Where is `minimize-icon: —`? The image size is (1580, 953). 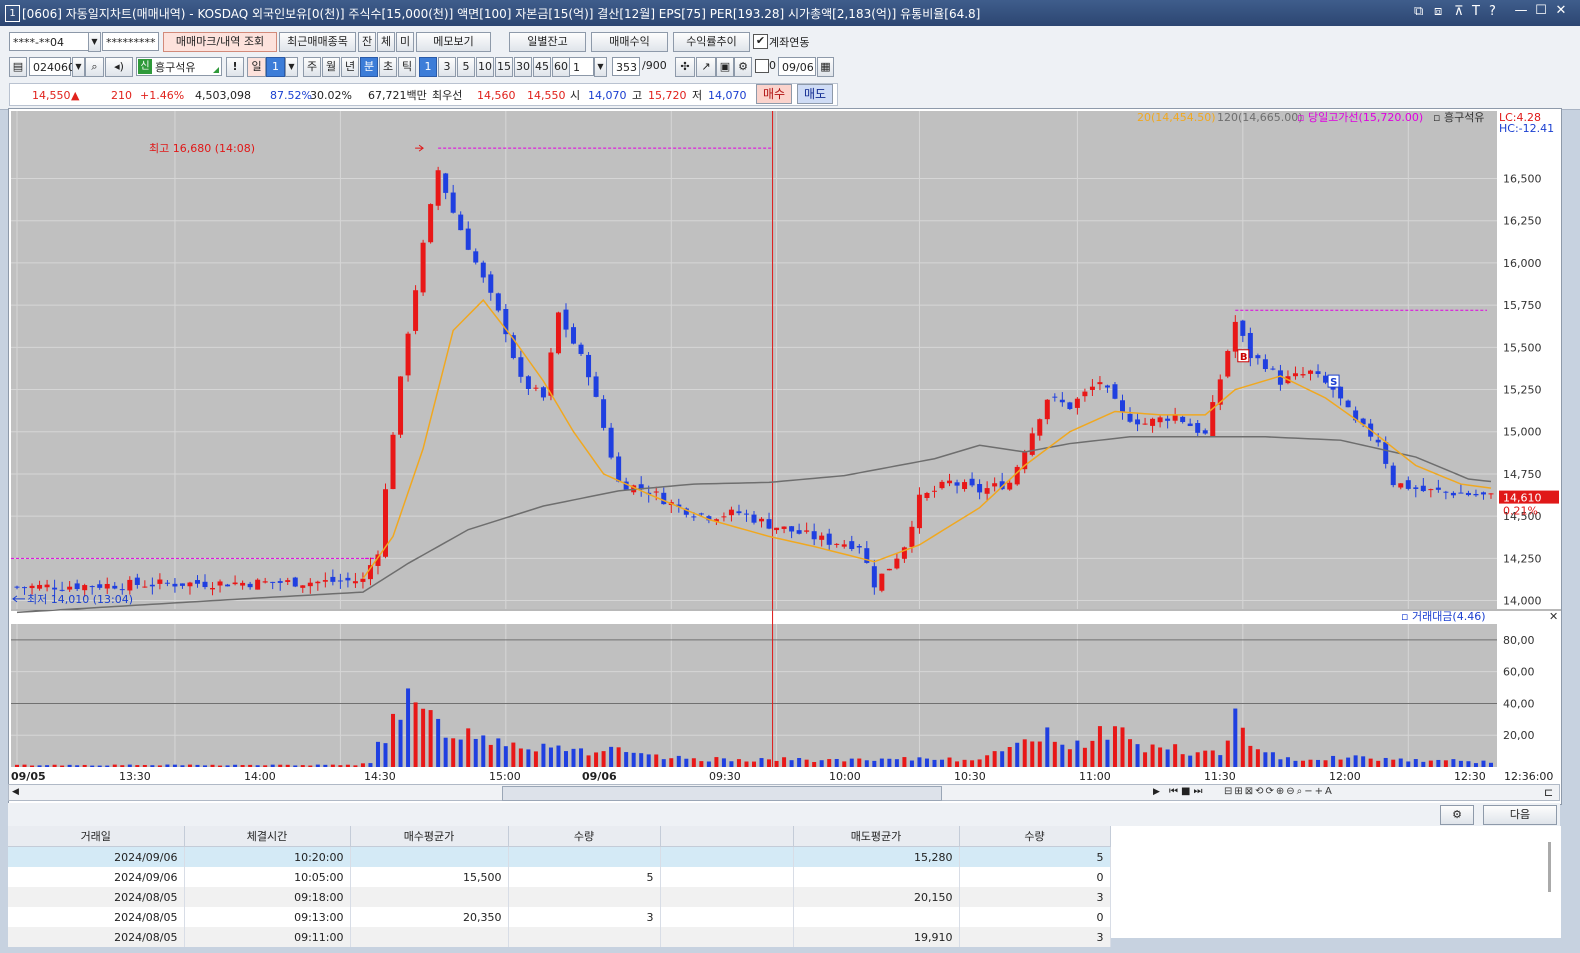
minimize-icon: — is located at coordinates (1521, 11).